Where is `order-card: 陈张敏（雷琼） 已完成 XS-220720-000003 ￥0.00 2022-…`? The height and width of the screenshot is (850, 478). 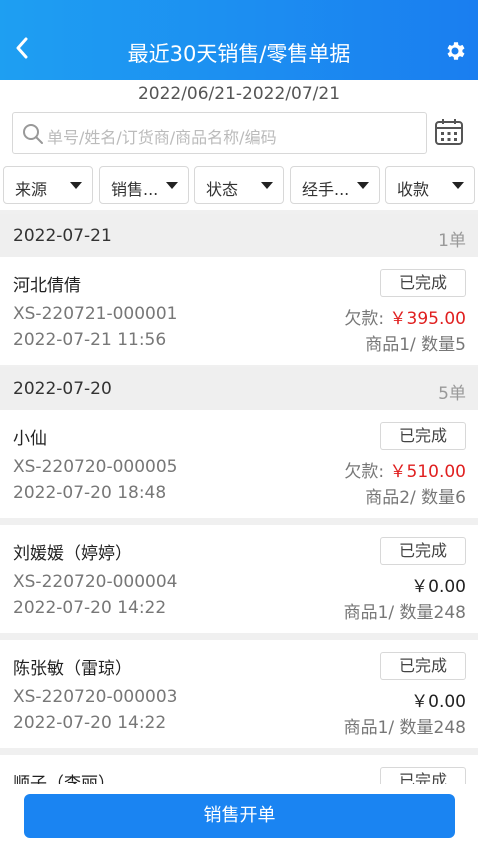 order-card: 陈张敏（雷琼） 已完成 XS-220720-000003 ￥0.00 2022-… is located at coordinates (239, 694).